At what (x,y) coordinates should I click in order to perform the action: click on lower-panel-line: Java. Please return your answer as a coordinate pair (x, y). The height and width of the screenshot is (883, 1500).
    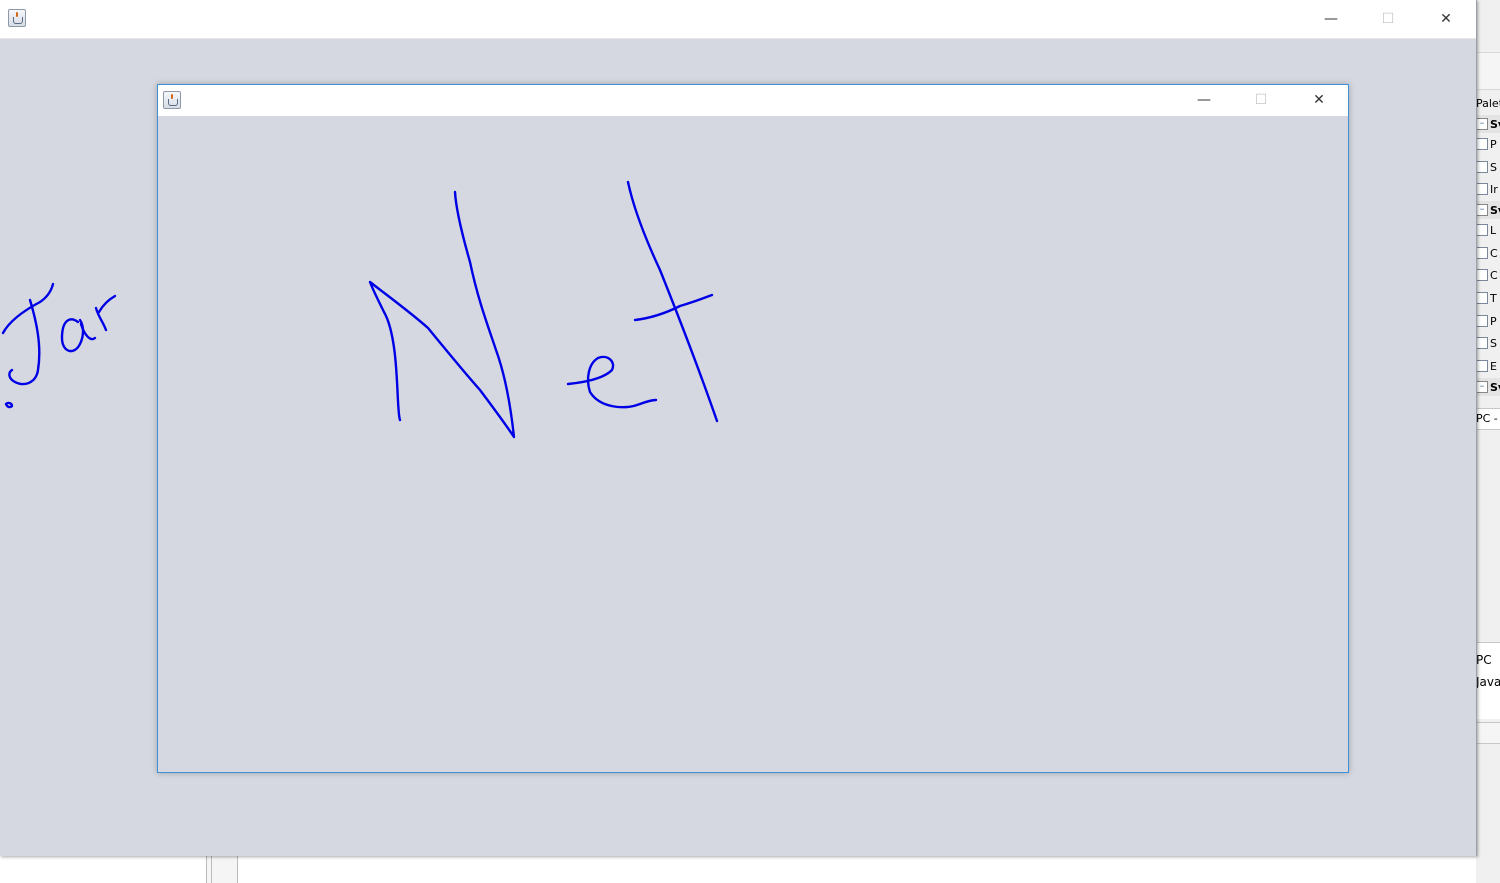
    Looking at the image, I should click on (1488, 682).